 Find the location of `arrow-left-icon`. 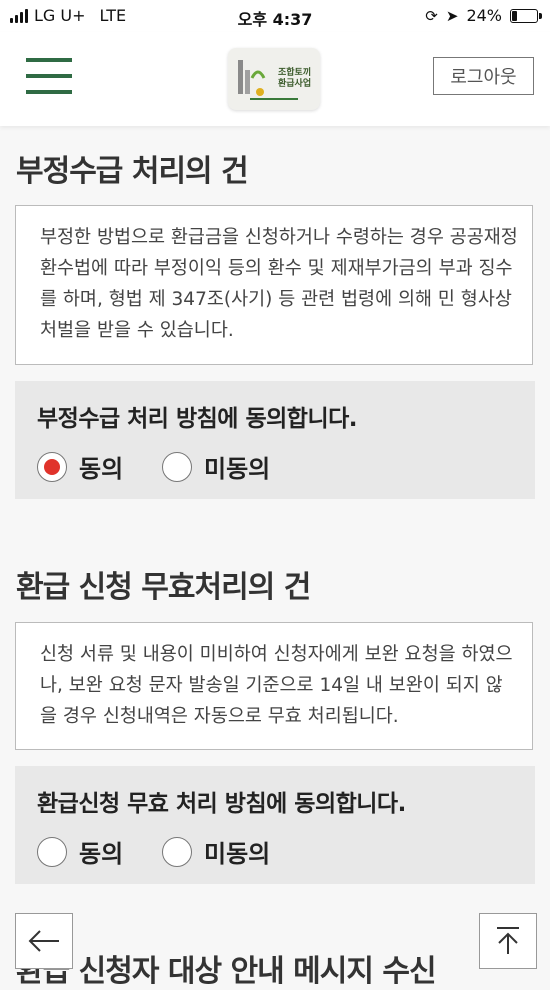

arrow-left-icon is located at coordinates (43, 941).